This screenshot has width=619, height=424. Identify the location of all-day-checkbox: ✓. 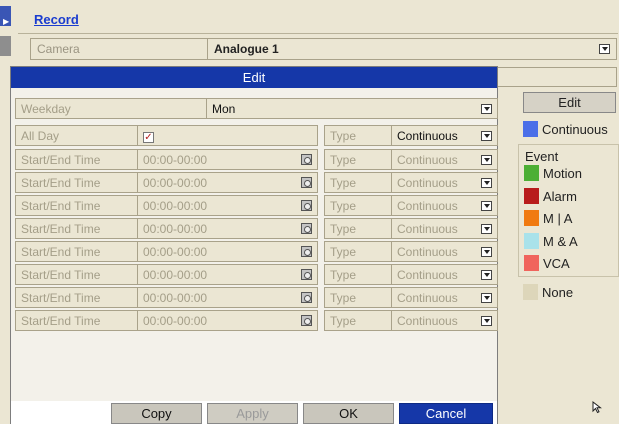
(148, 137).